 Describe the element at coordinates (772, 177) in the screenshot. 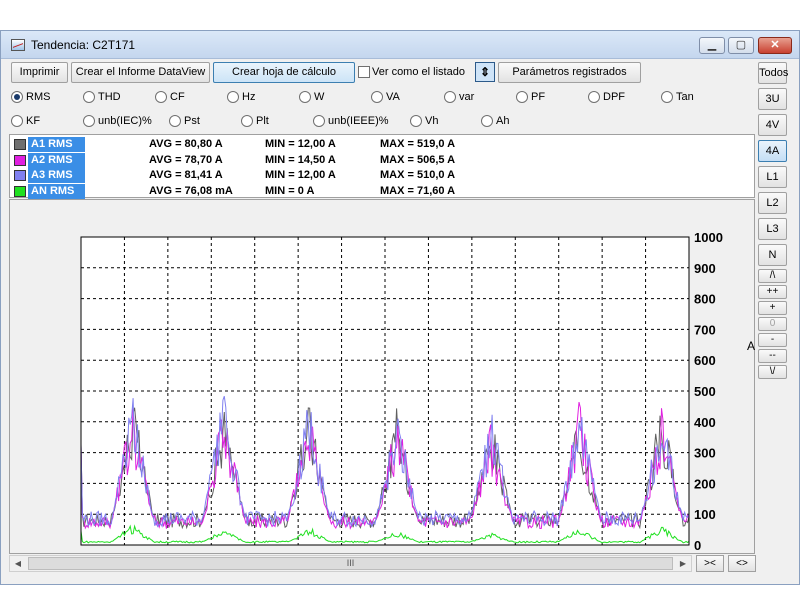

I see `l1-button: L1` at that location.